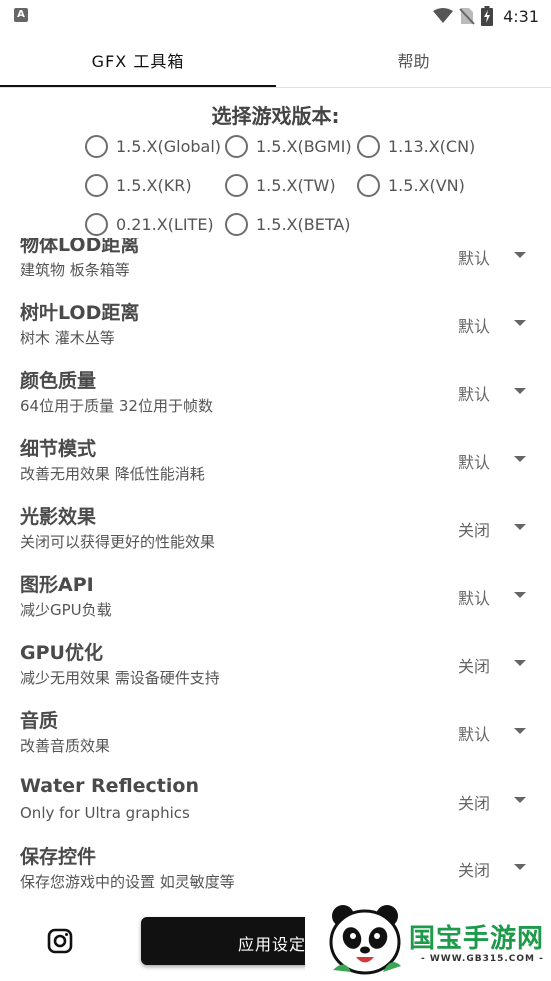 This screenshot has width=551, height=981. I want to click on setting-title: 音质, so click(39, 721).